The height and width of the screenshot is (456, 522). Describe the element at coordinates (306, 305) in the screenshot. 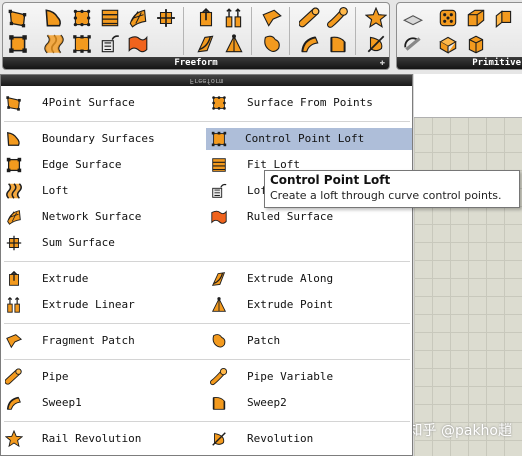

I see `menu-item-extrude-point: Extrude Point` at that location.